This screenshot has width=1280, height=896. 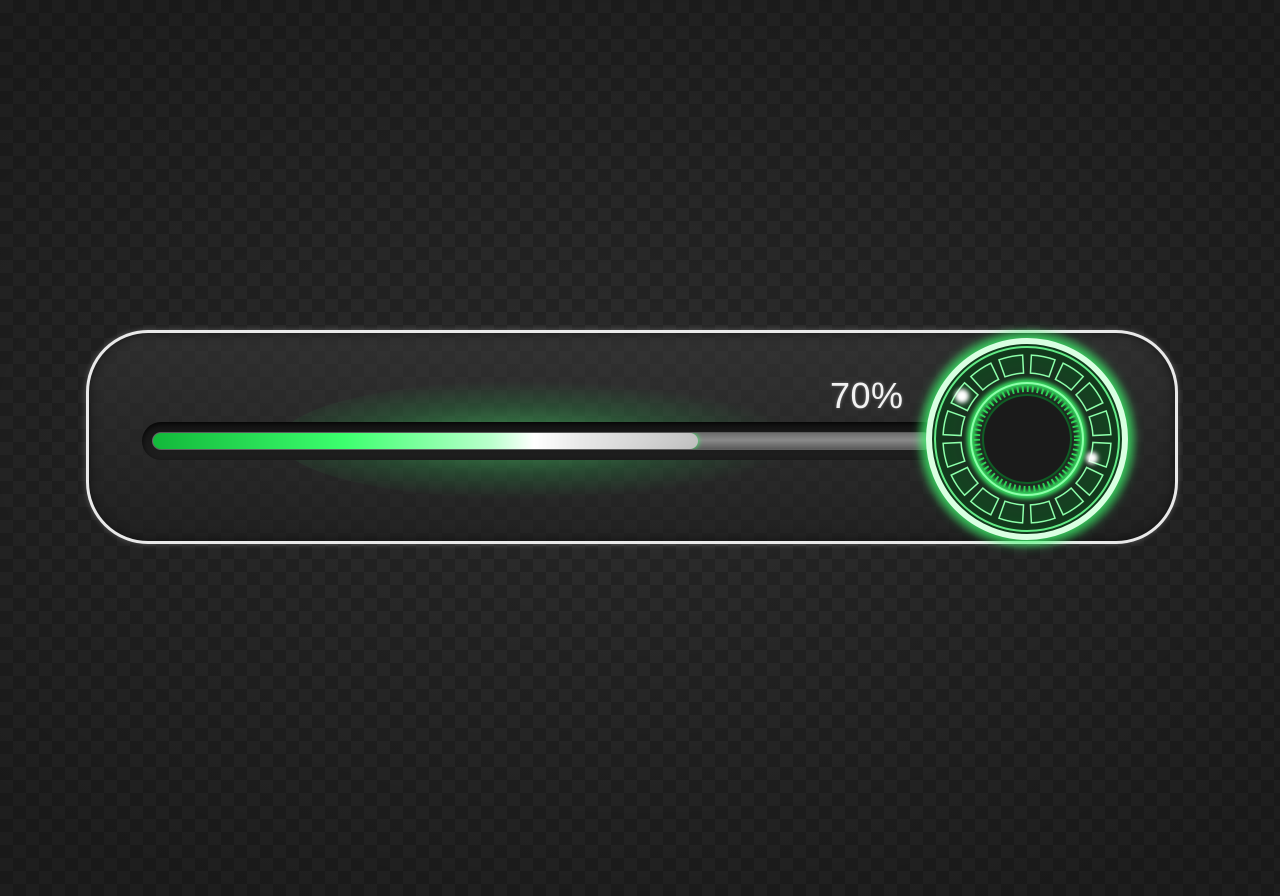 I want to click on progress-bar, so click(x=542, y=441).